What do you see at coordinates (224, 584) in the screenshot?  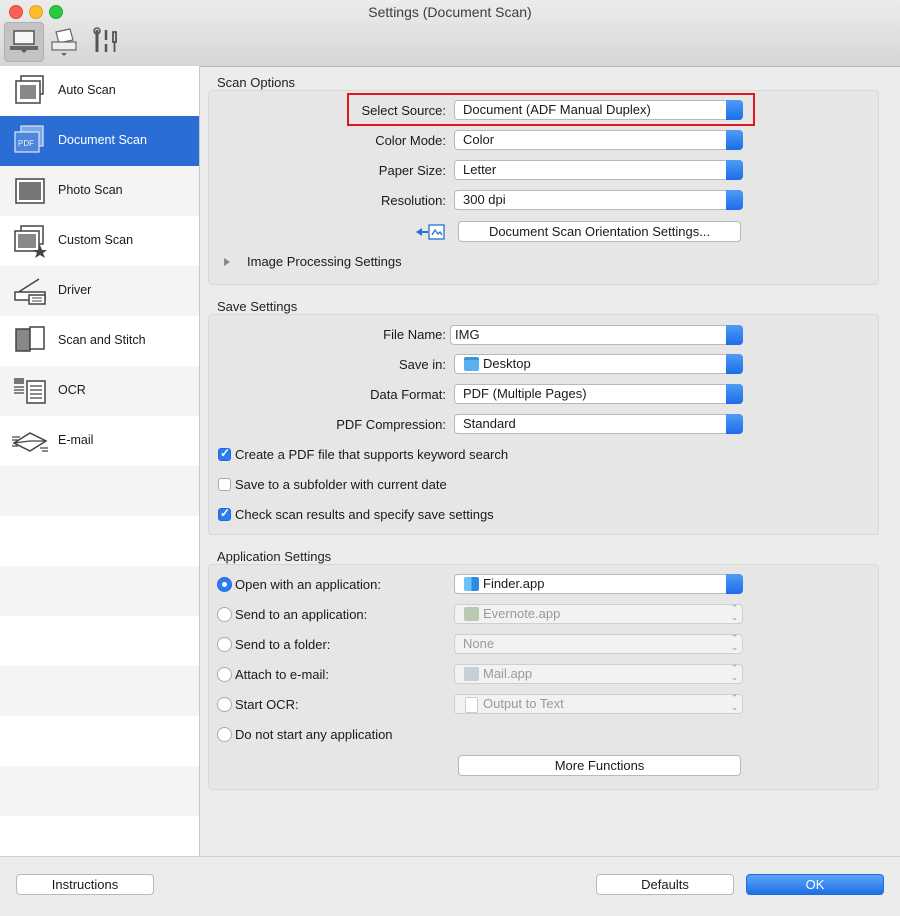 I see `open-with-app-radio` at bounding box center [224, 584].